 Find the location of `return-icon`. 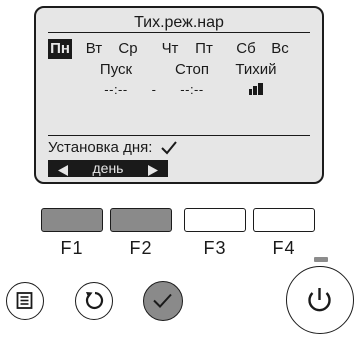

return-icon is located at coordinates (94, 300).